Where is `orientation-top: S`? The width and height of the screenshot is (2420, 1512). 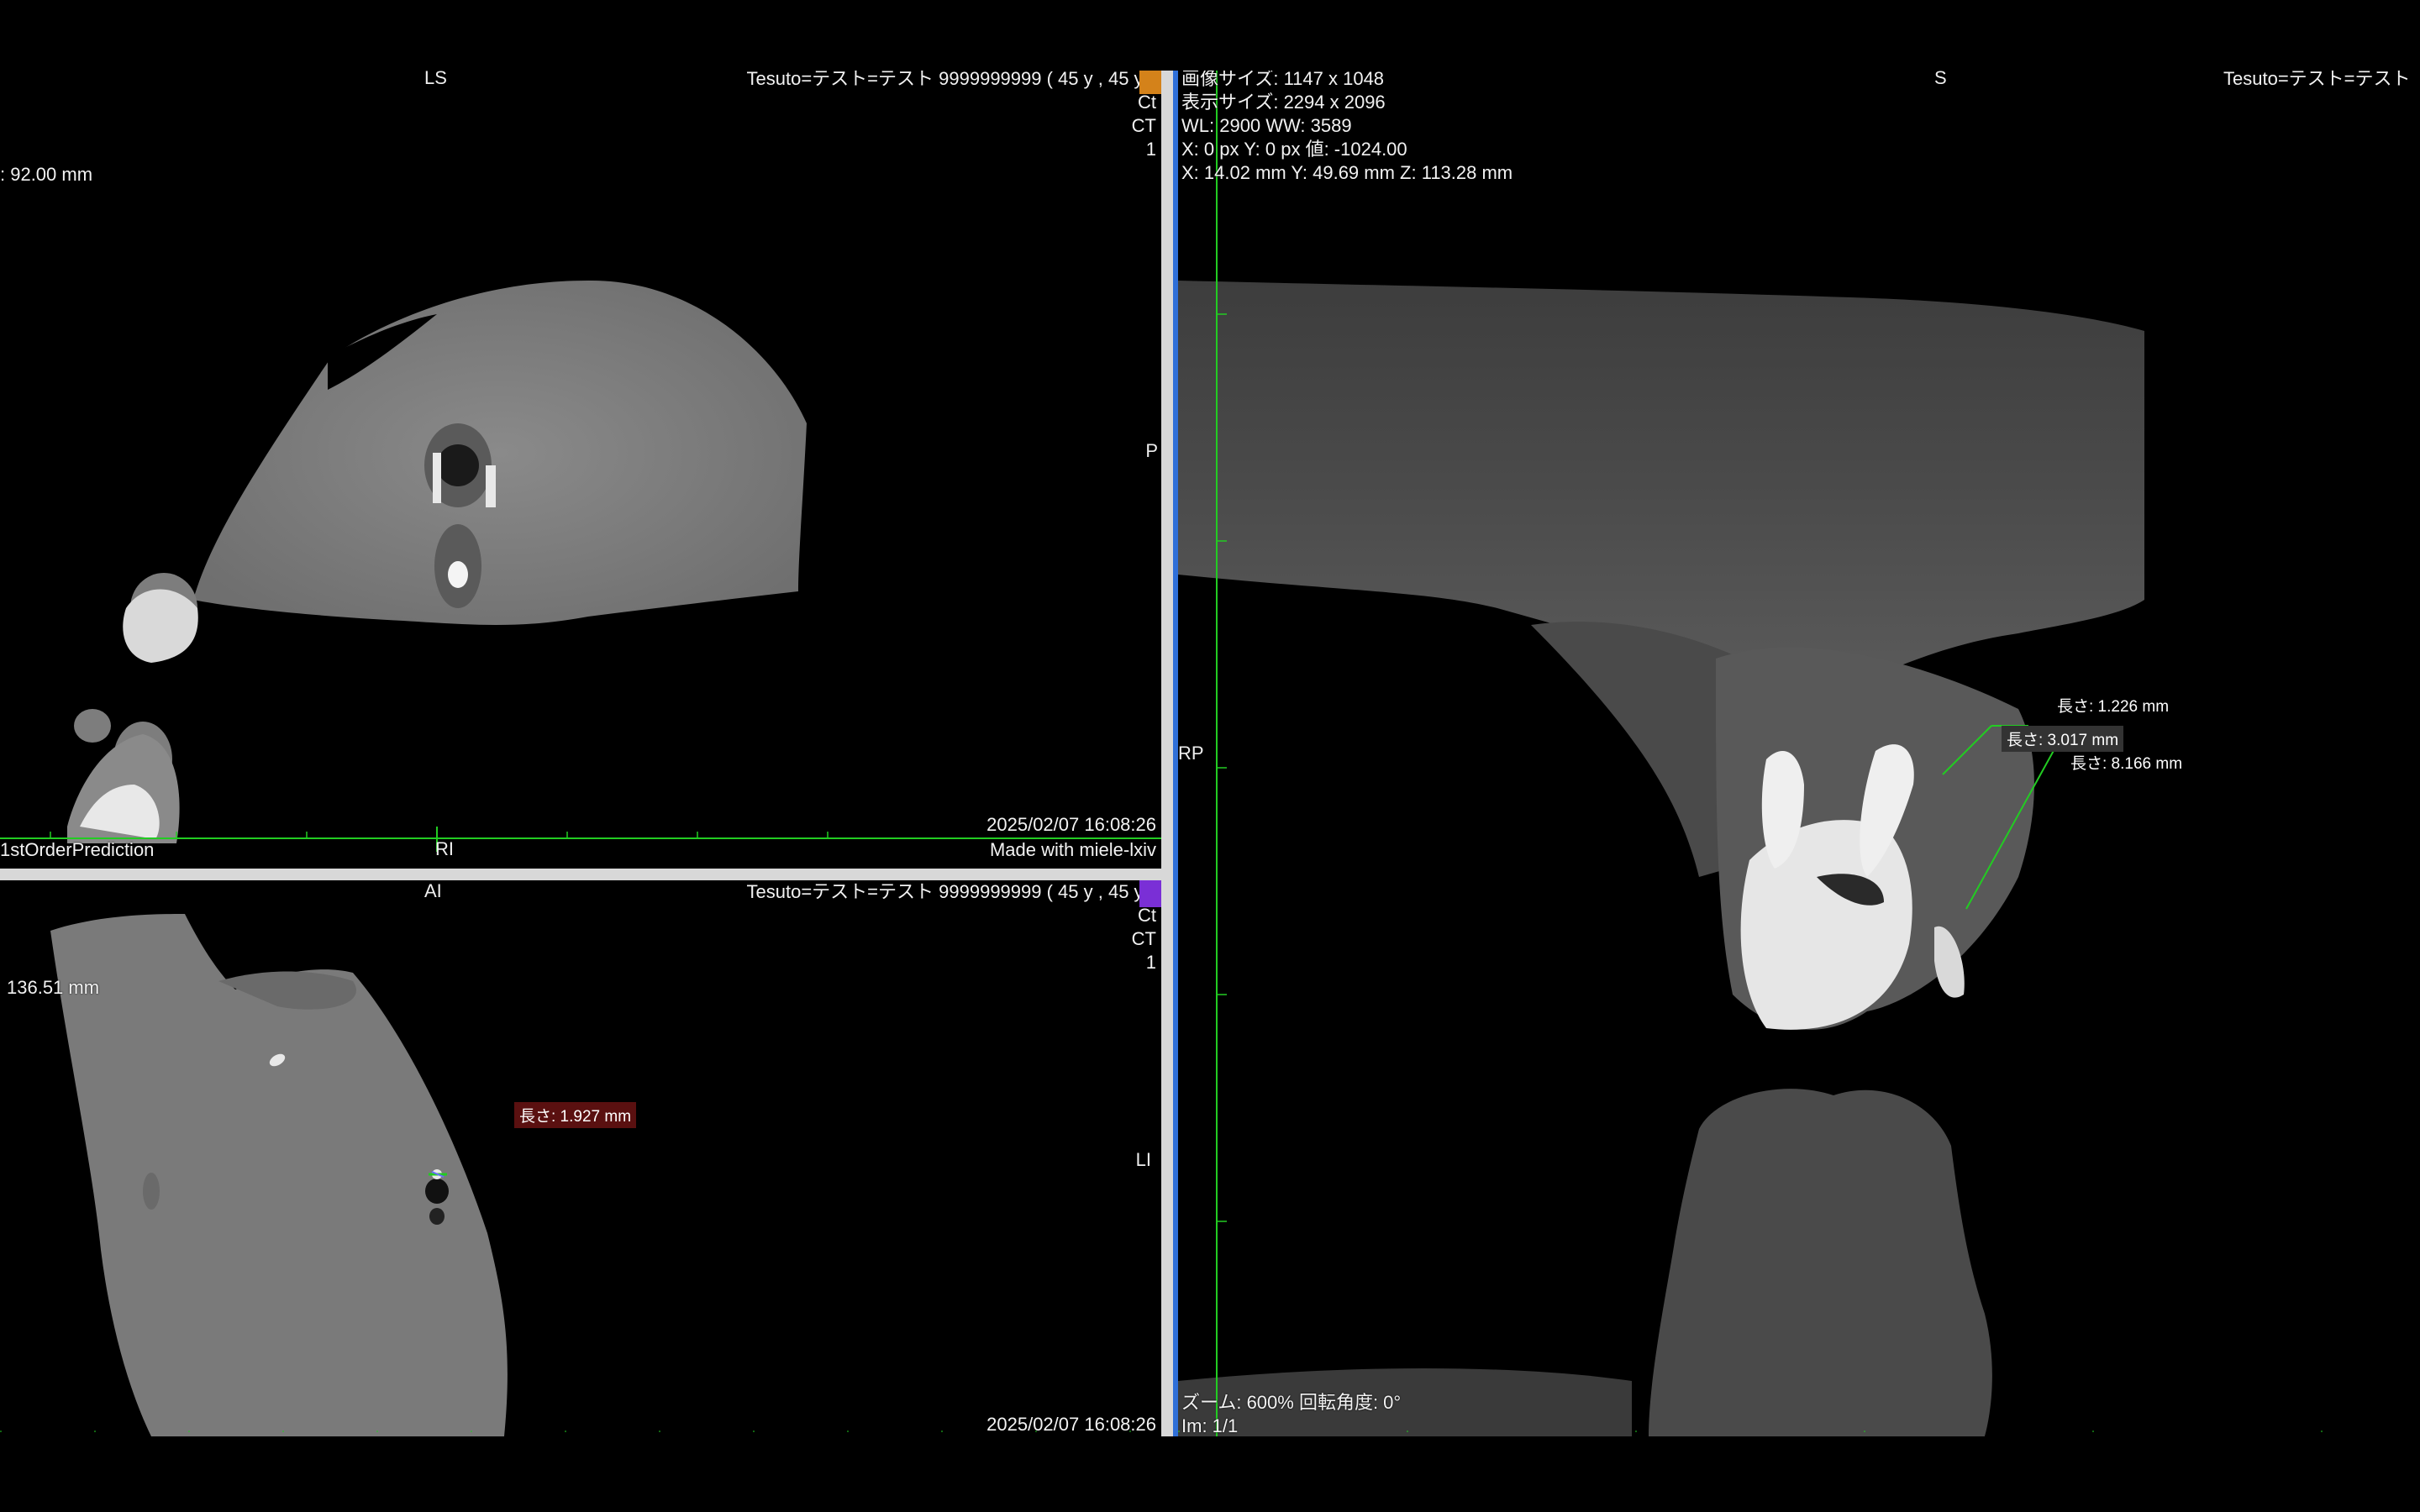 orientation-top: S is located at coordinates (1940, 79).